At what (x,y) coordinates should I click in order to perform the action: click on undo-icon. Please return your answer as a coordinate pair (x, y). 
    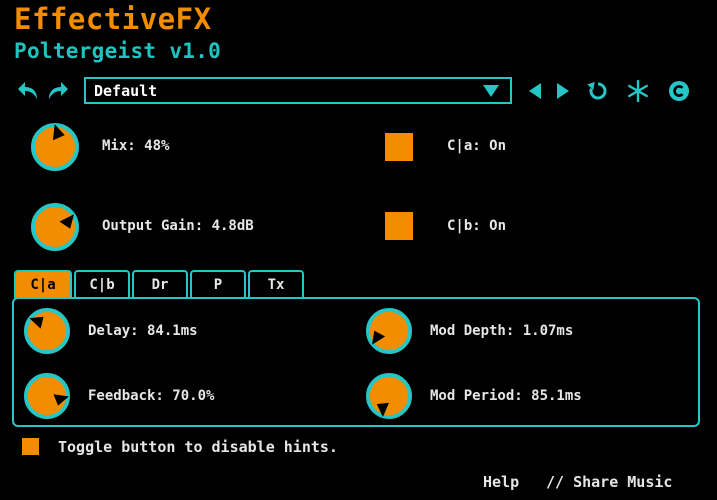
    Looking at the image, I should click on (27, 90).